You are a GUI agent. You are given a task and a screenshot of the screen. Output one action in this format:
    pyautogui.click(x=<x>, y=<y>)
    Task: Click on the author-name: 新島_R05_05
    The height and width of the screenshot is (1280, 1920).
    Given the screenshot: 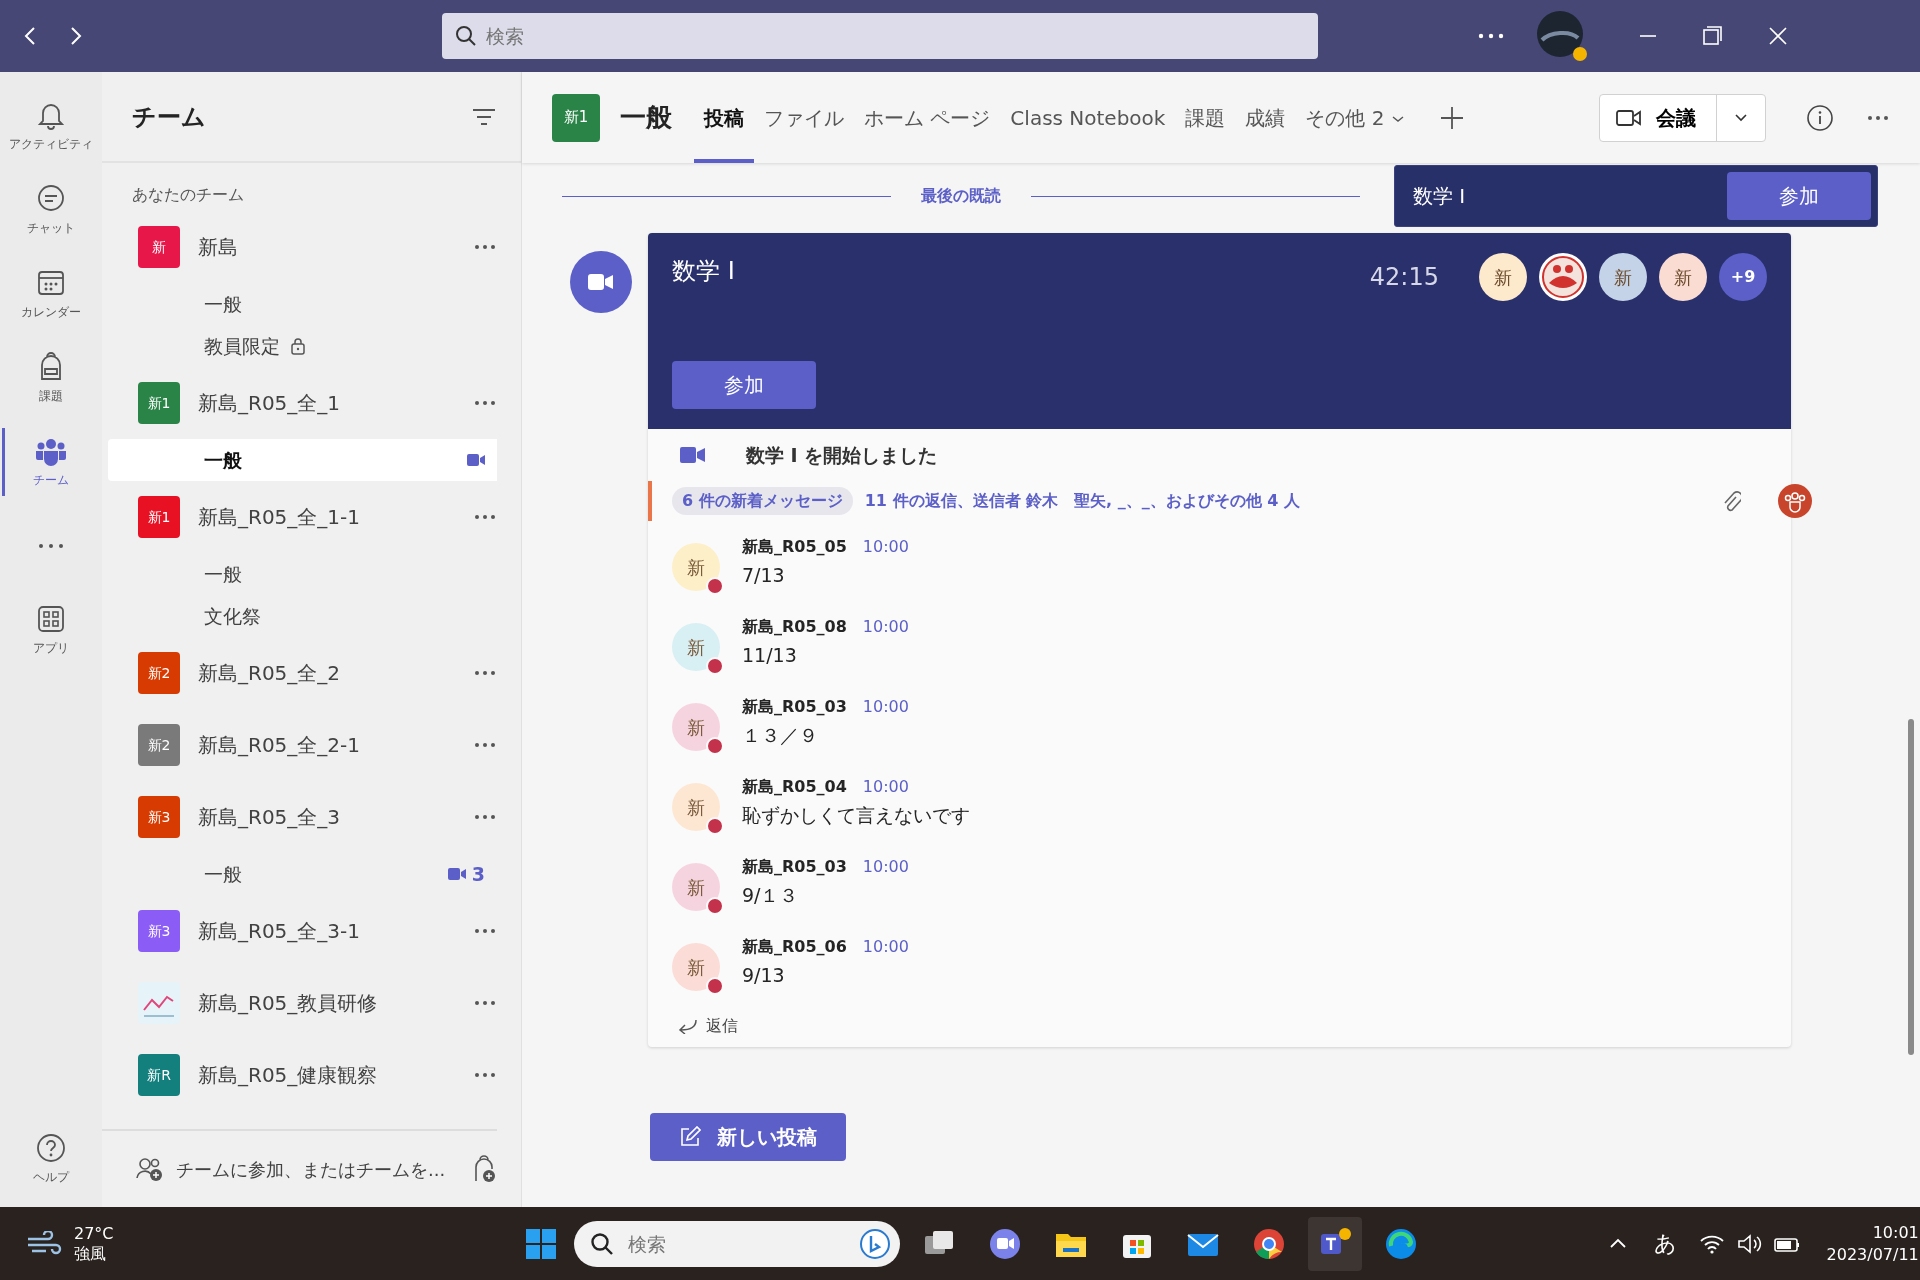 What is the action you would take?
    pyautogui.click(x=794, y=547)
    